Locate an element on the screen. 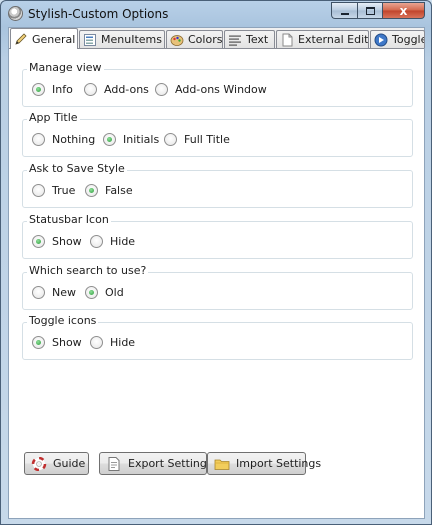 Image resolution: width=432 pixels, height=525 pixels. tab-colors: Colors is located at coordinates (194, 39).